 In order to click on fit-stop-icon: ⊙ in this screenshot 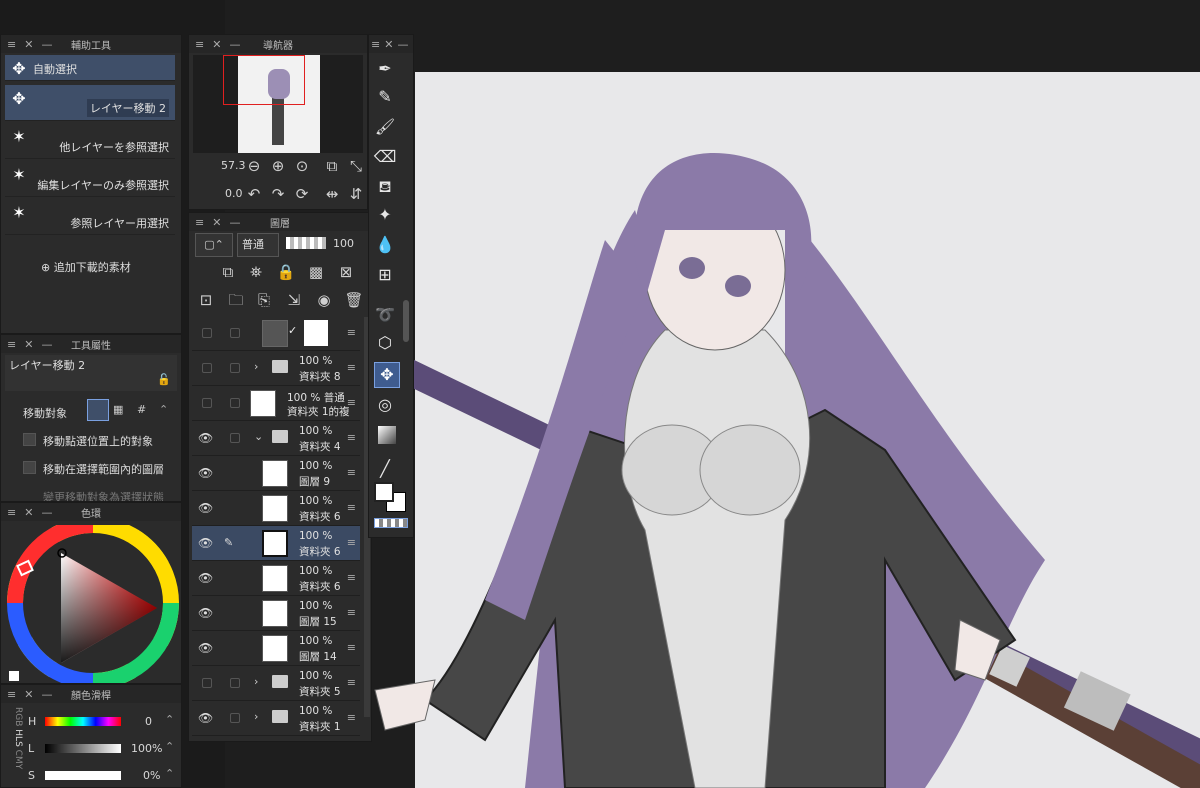, I will do `click(302, 166)`.